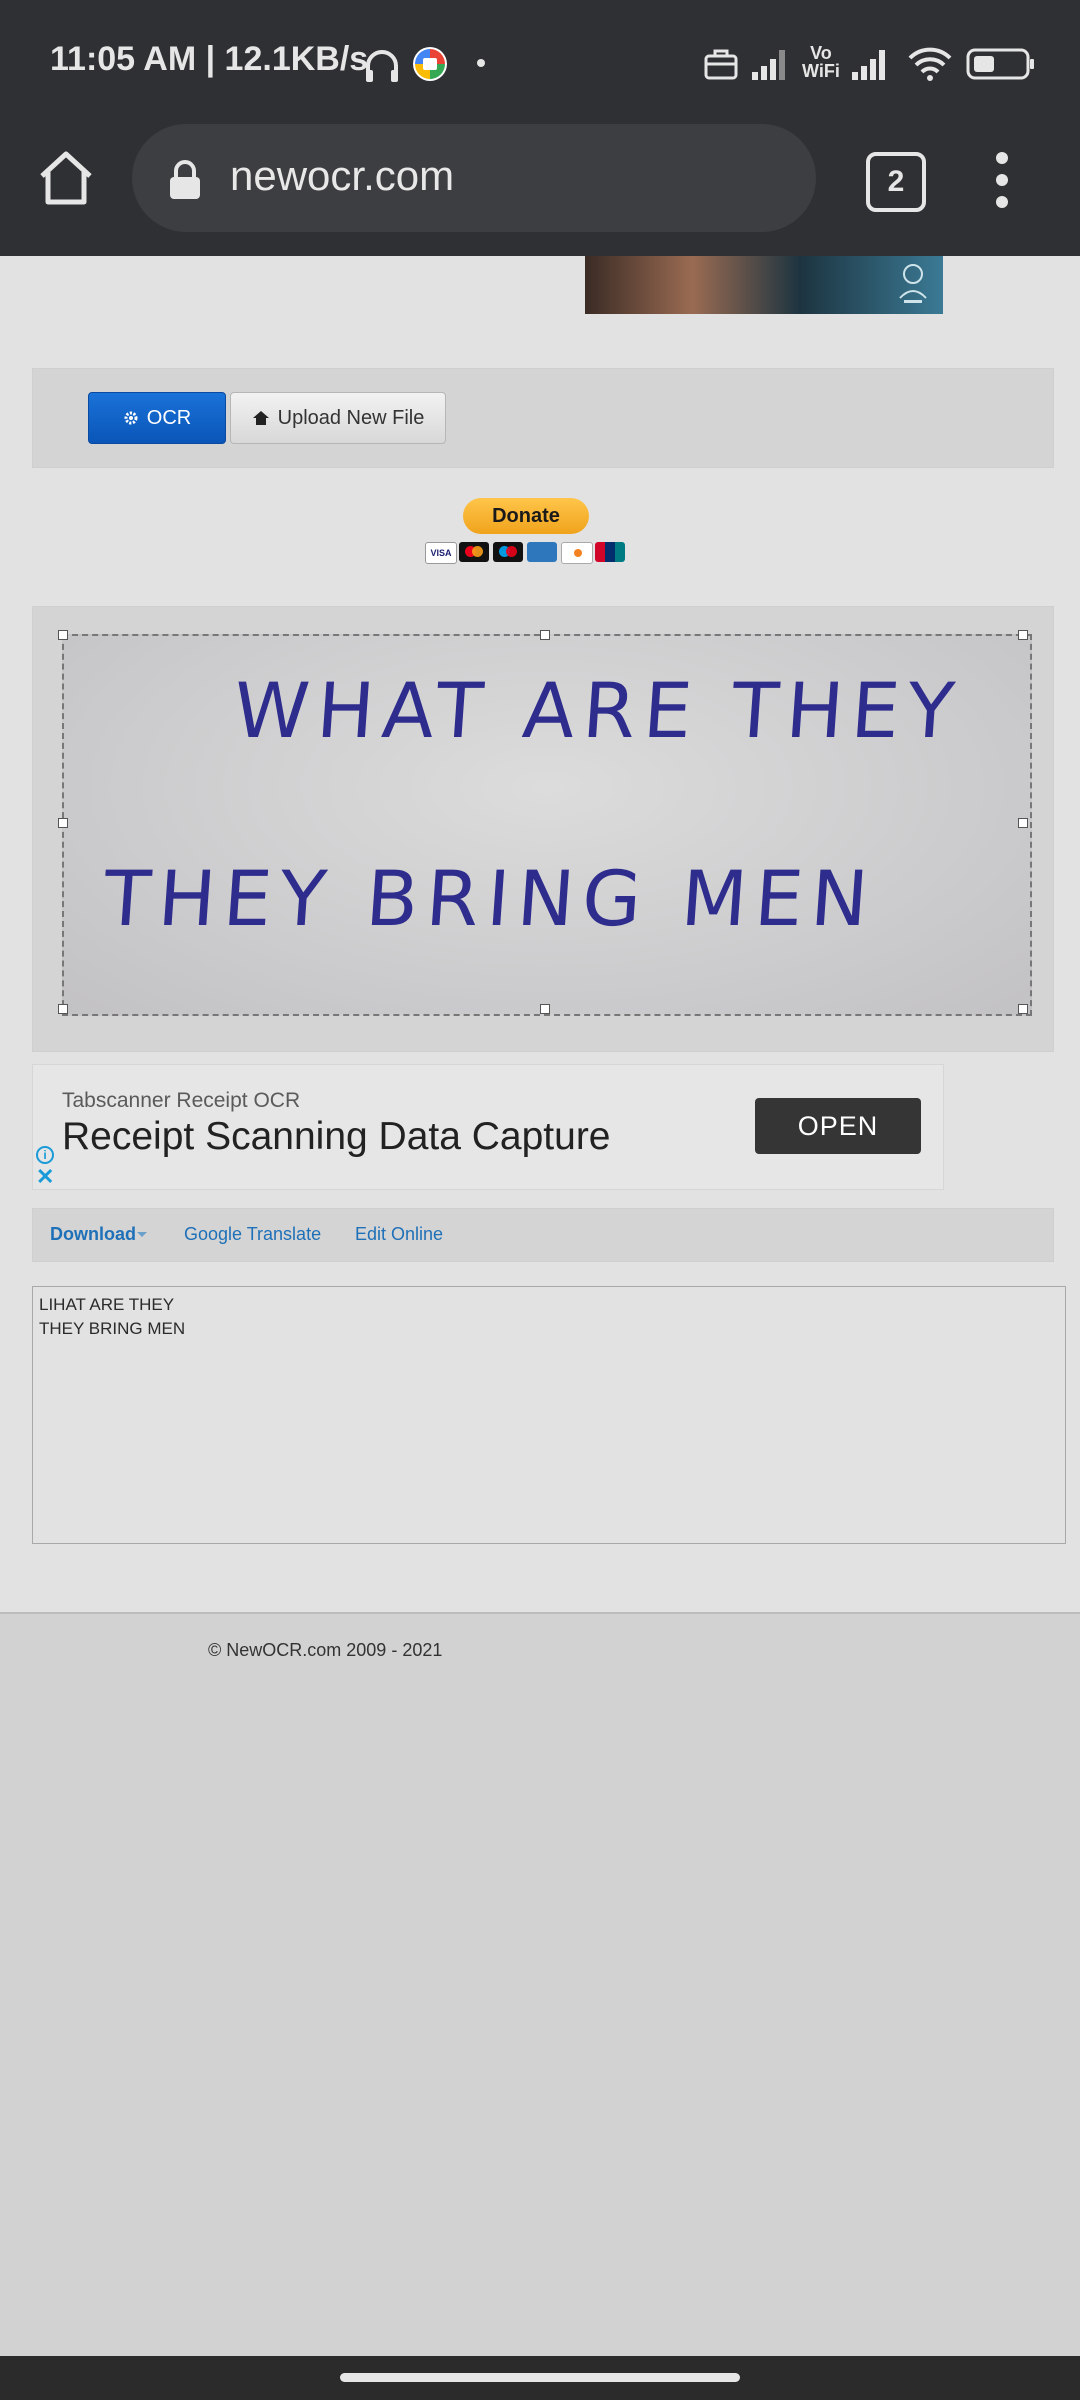 This screenshot has height=2400, width=1080. Describe the element at coordinates (838, 1126) in the screenshot. I see `ad-open-button: OPEN` at that location.